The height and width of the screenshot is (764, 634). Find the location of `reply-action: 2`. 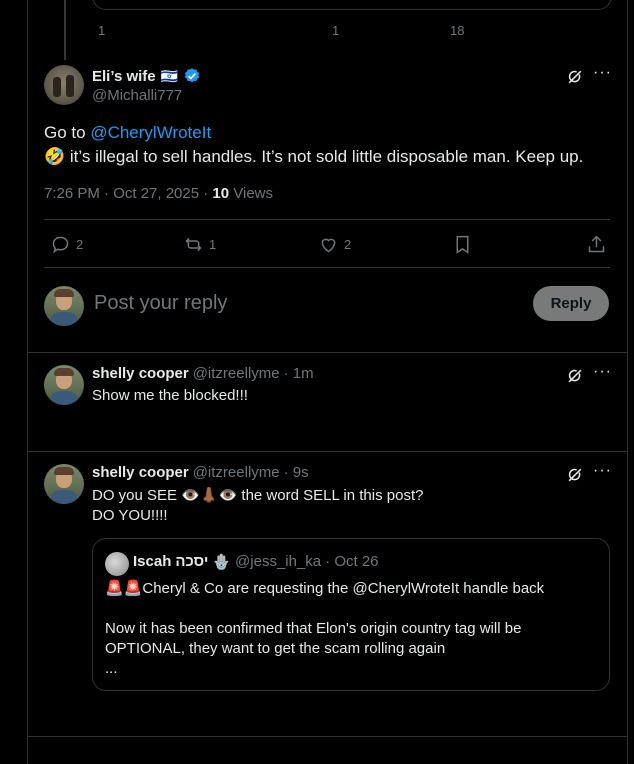

reply-action: 2 is located at coordinates (66, 244).